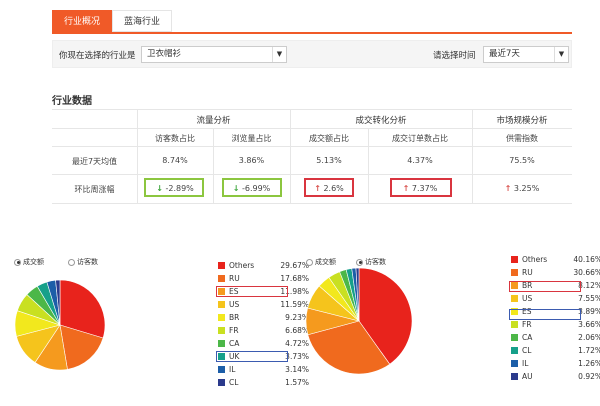 This screenshot has height=406, width=600. What do you see at coordinates (420, 138) in the screenshot?
I see `column-header: 成交订单数占比` at bounding box center [420, 138].